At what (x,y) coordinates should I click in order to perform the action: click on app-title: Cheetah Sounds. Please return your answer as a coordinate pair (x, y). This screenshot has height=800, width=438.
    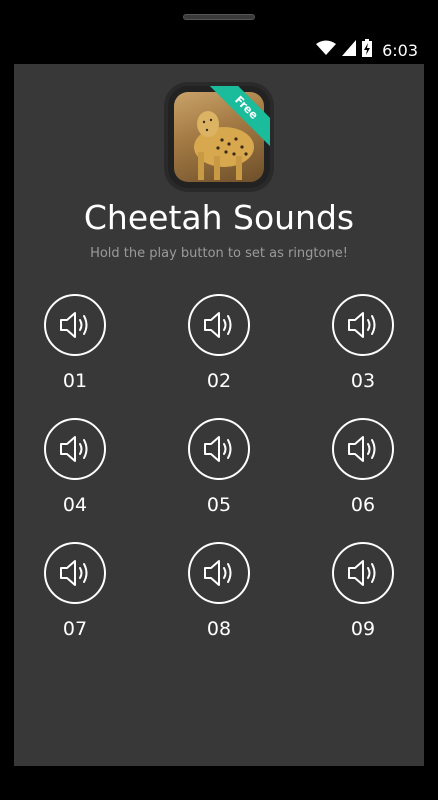
    Looking at the image, I should click on (219, 217).